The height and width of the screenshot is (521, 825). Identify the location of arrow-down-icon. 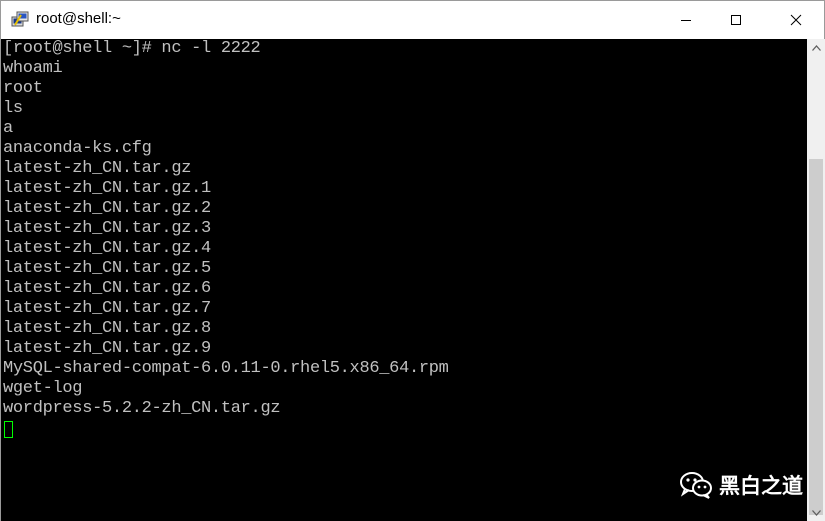
(816, 512).